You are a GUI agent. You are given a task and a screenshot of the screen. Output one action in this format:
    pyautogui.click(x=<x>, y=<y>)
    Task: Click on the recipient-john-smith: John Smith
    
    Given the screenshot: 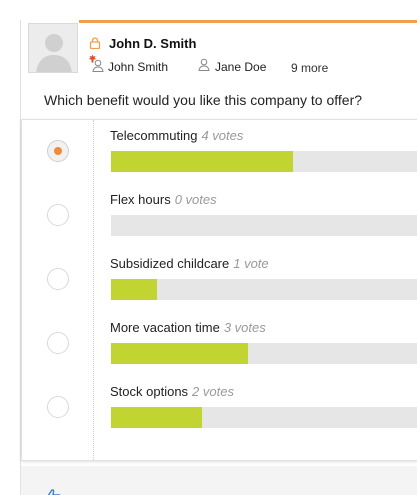 What is the action you would take?
    pyautogui.click(x=138, y=67)
    